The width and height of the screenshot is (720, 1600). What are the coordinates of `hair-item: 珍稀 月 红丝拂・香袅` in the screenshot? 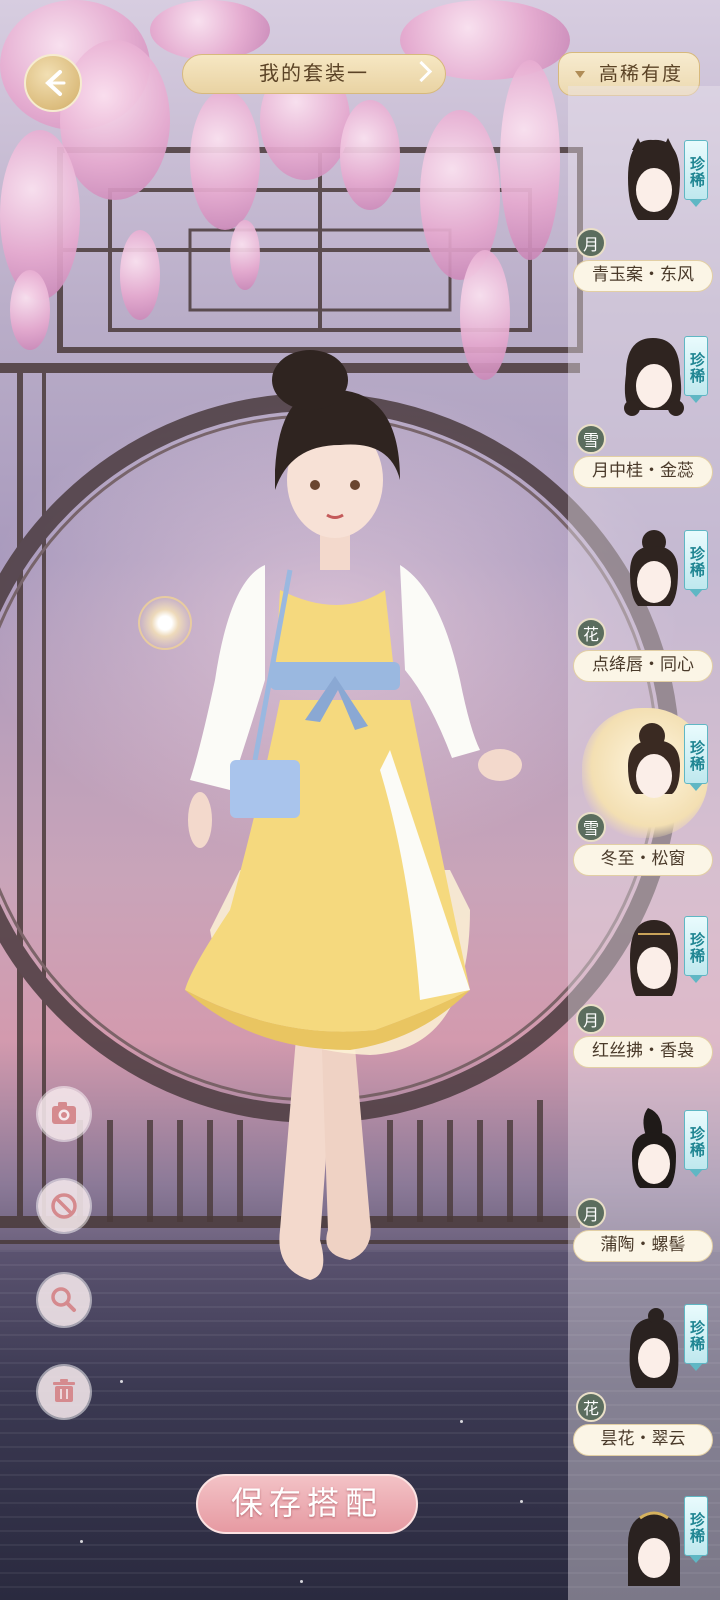 It's located at (644, 990).